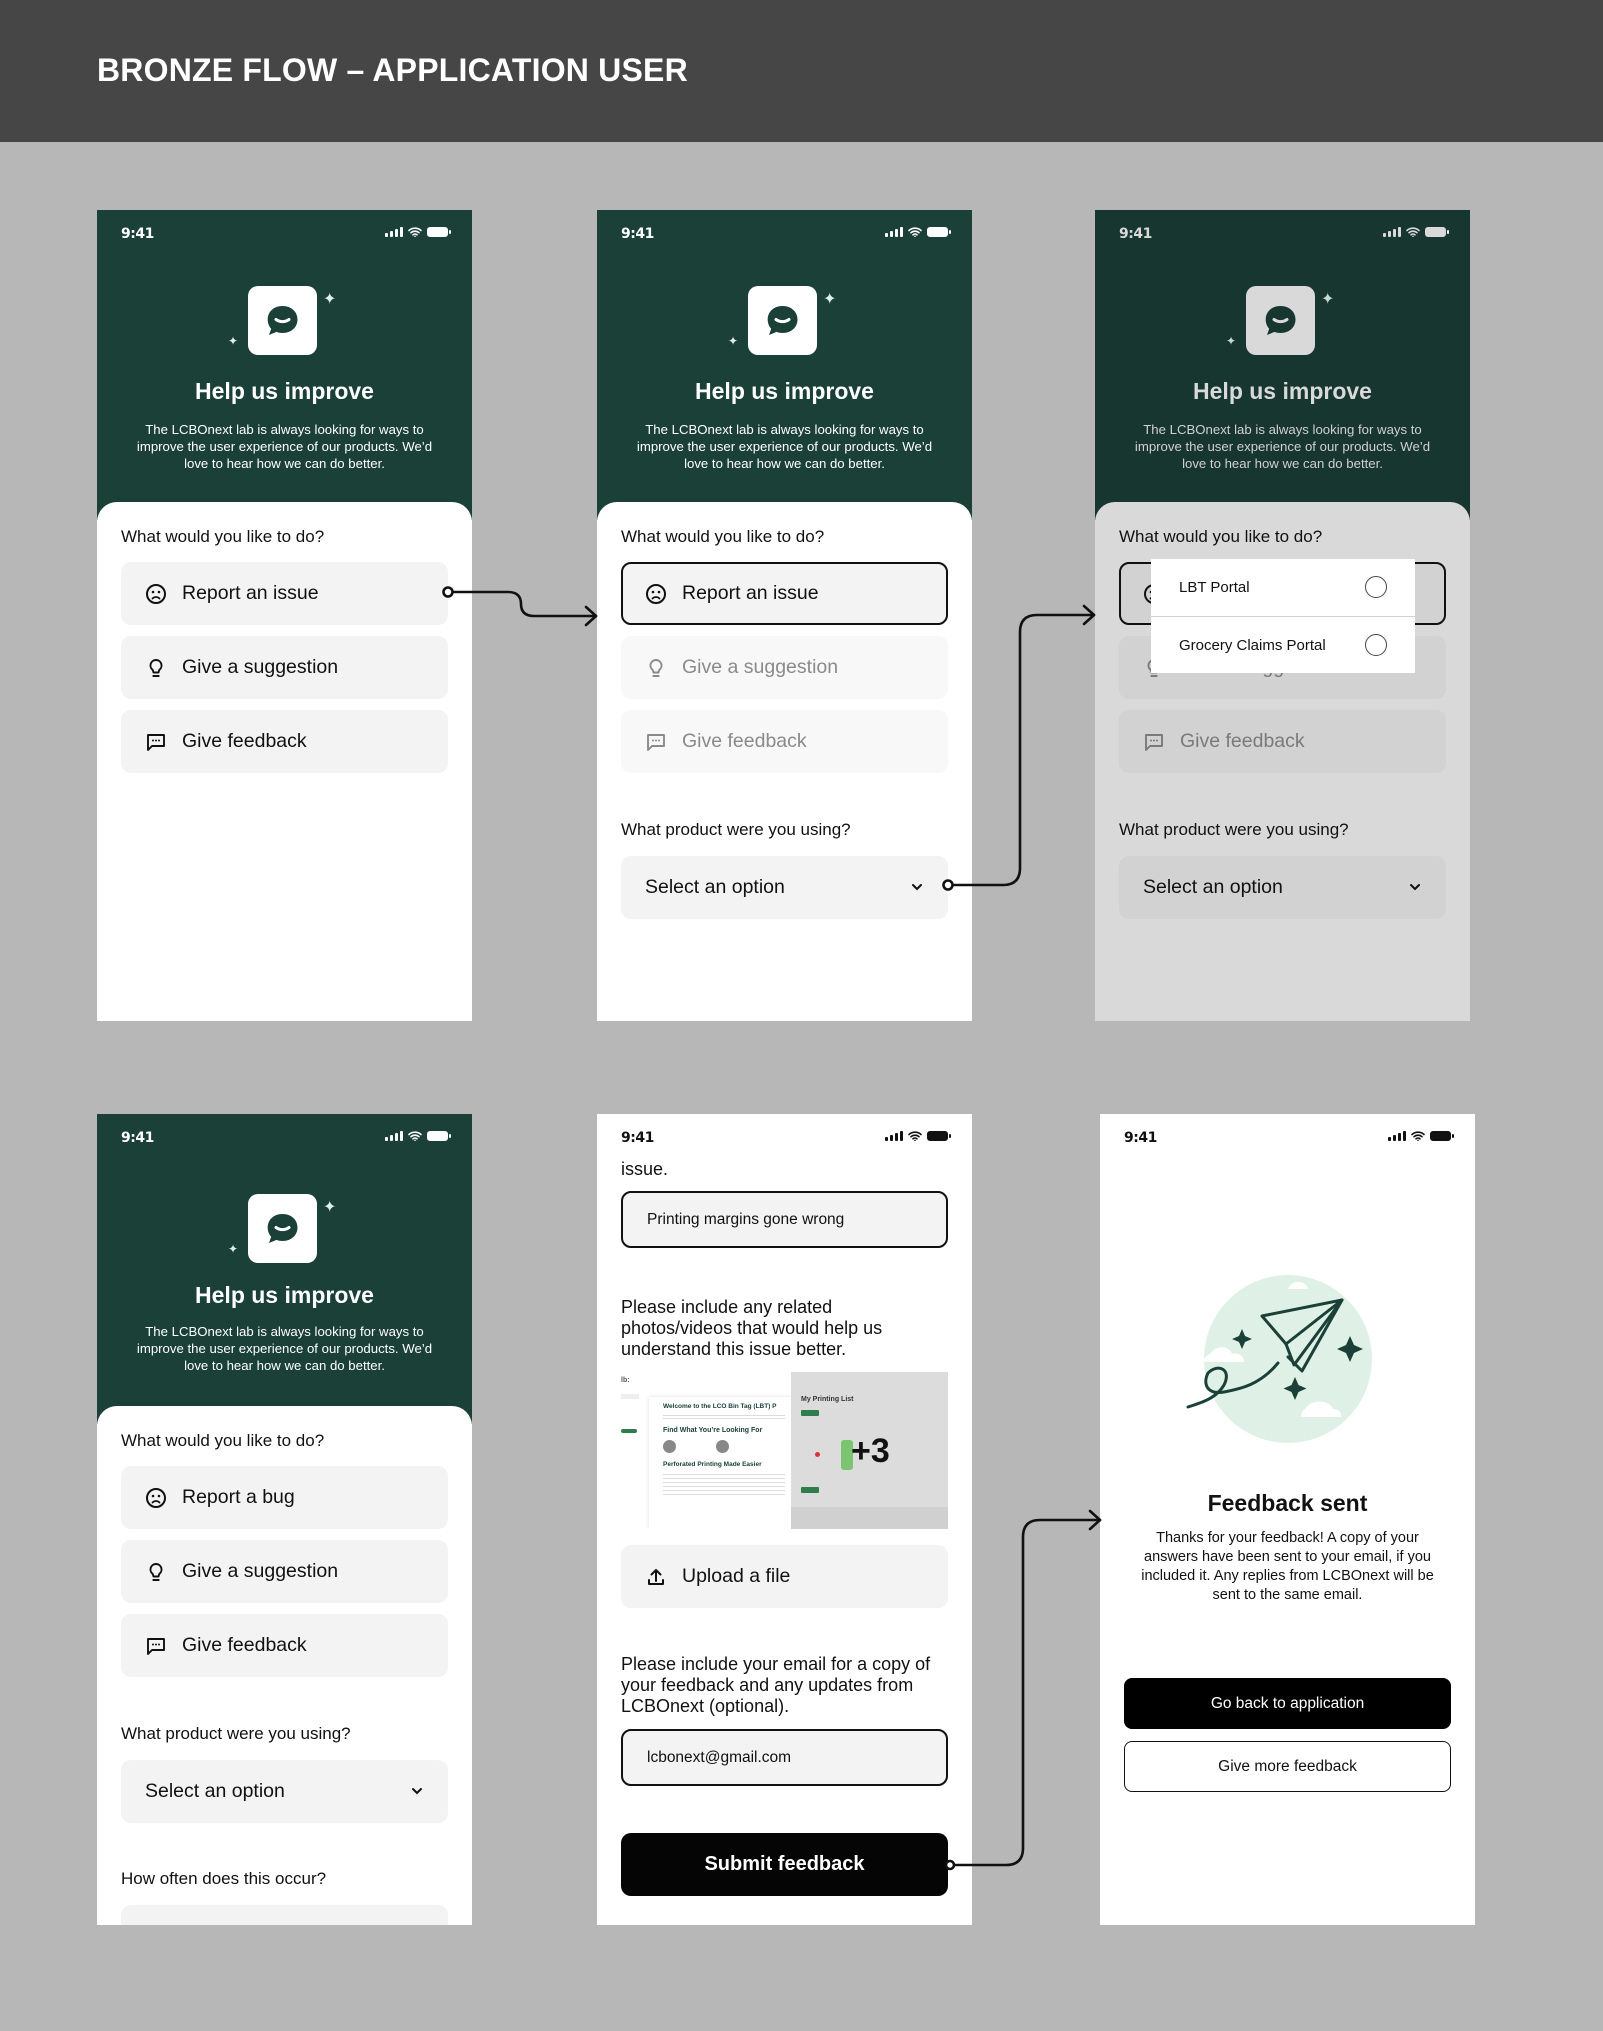  I want to click on option-report-bug: Report a bug, so click(284, 1497).